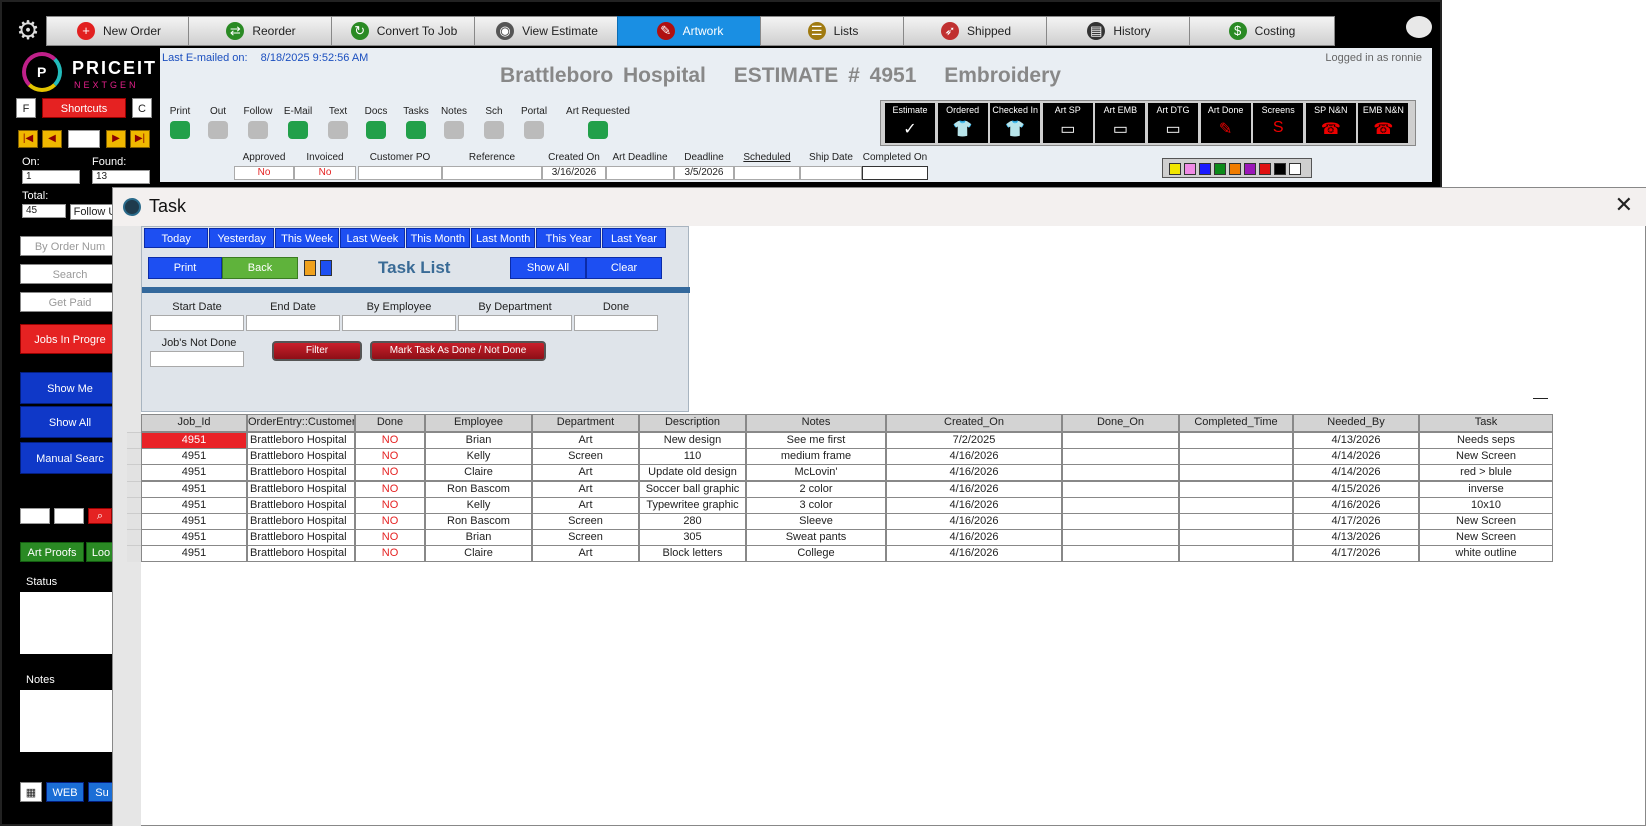  What do you see at coordinates (119, 31) in the screenshot?
I see `toolbar-new-order-button: + New Order` at bounding box center [119, 31].